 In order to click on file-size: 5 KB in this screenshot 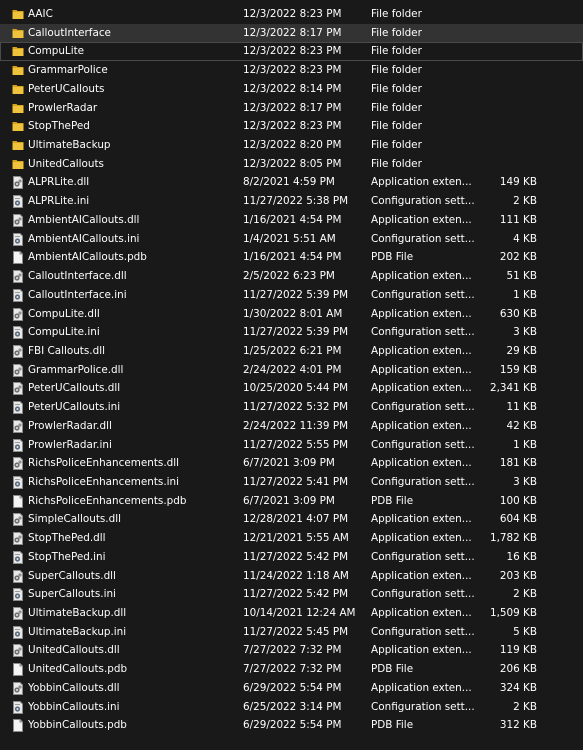, I will do `click(525, 631)`.